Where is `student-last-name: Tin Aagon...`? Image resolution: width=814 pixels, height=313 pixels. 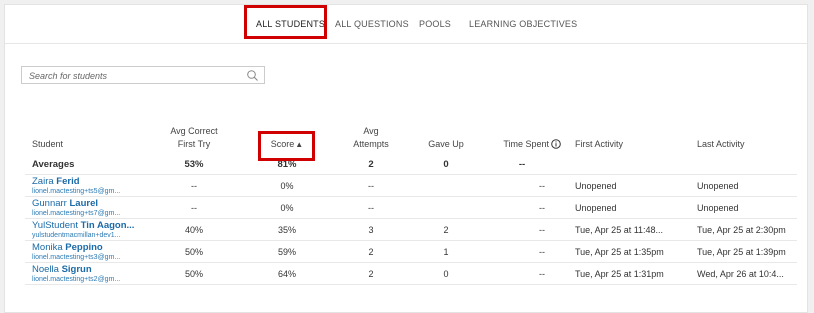
student-last-name: Tin Aagon... is located at coordinates (107, 225).